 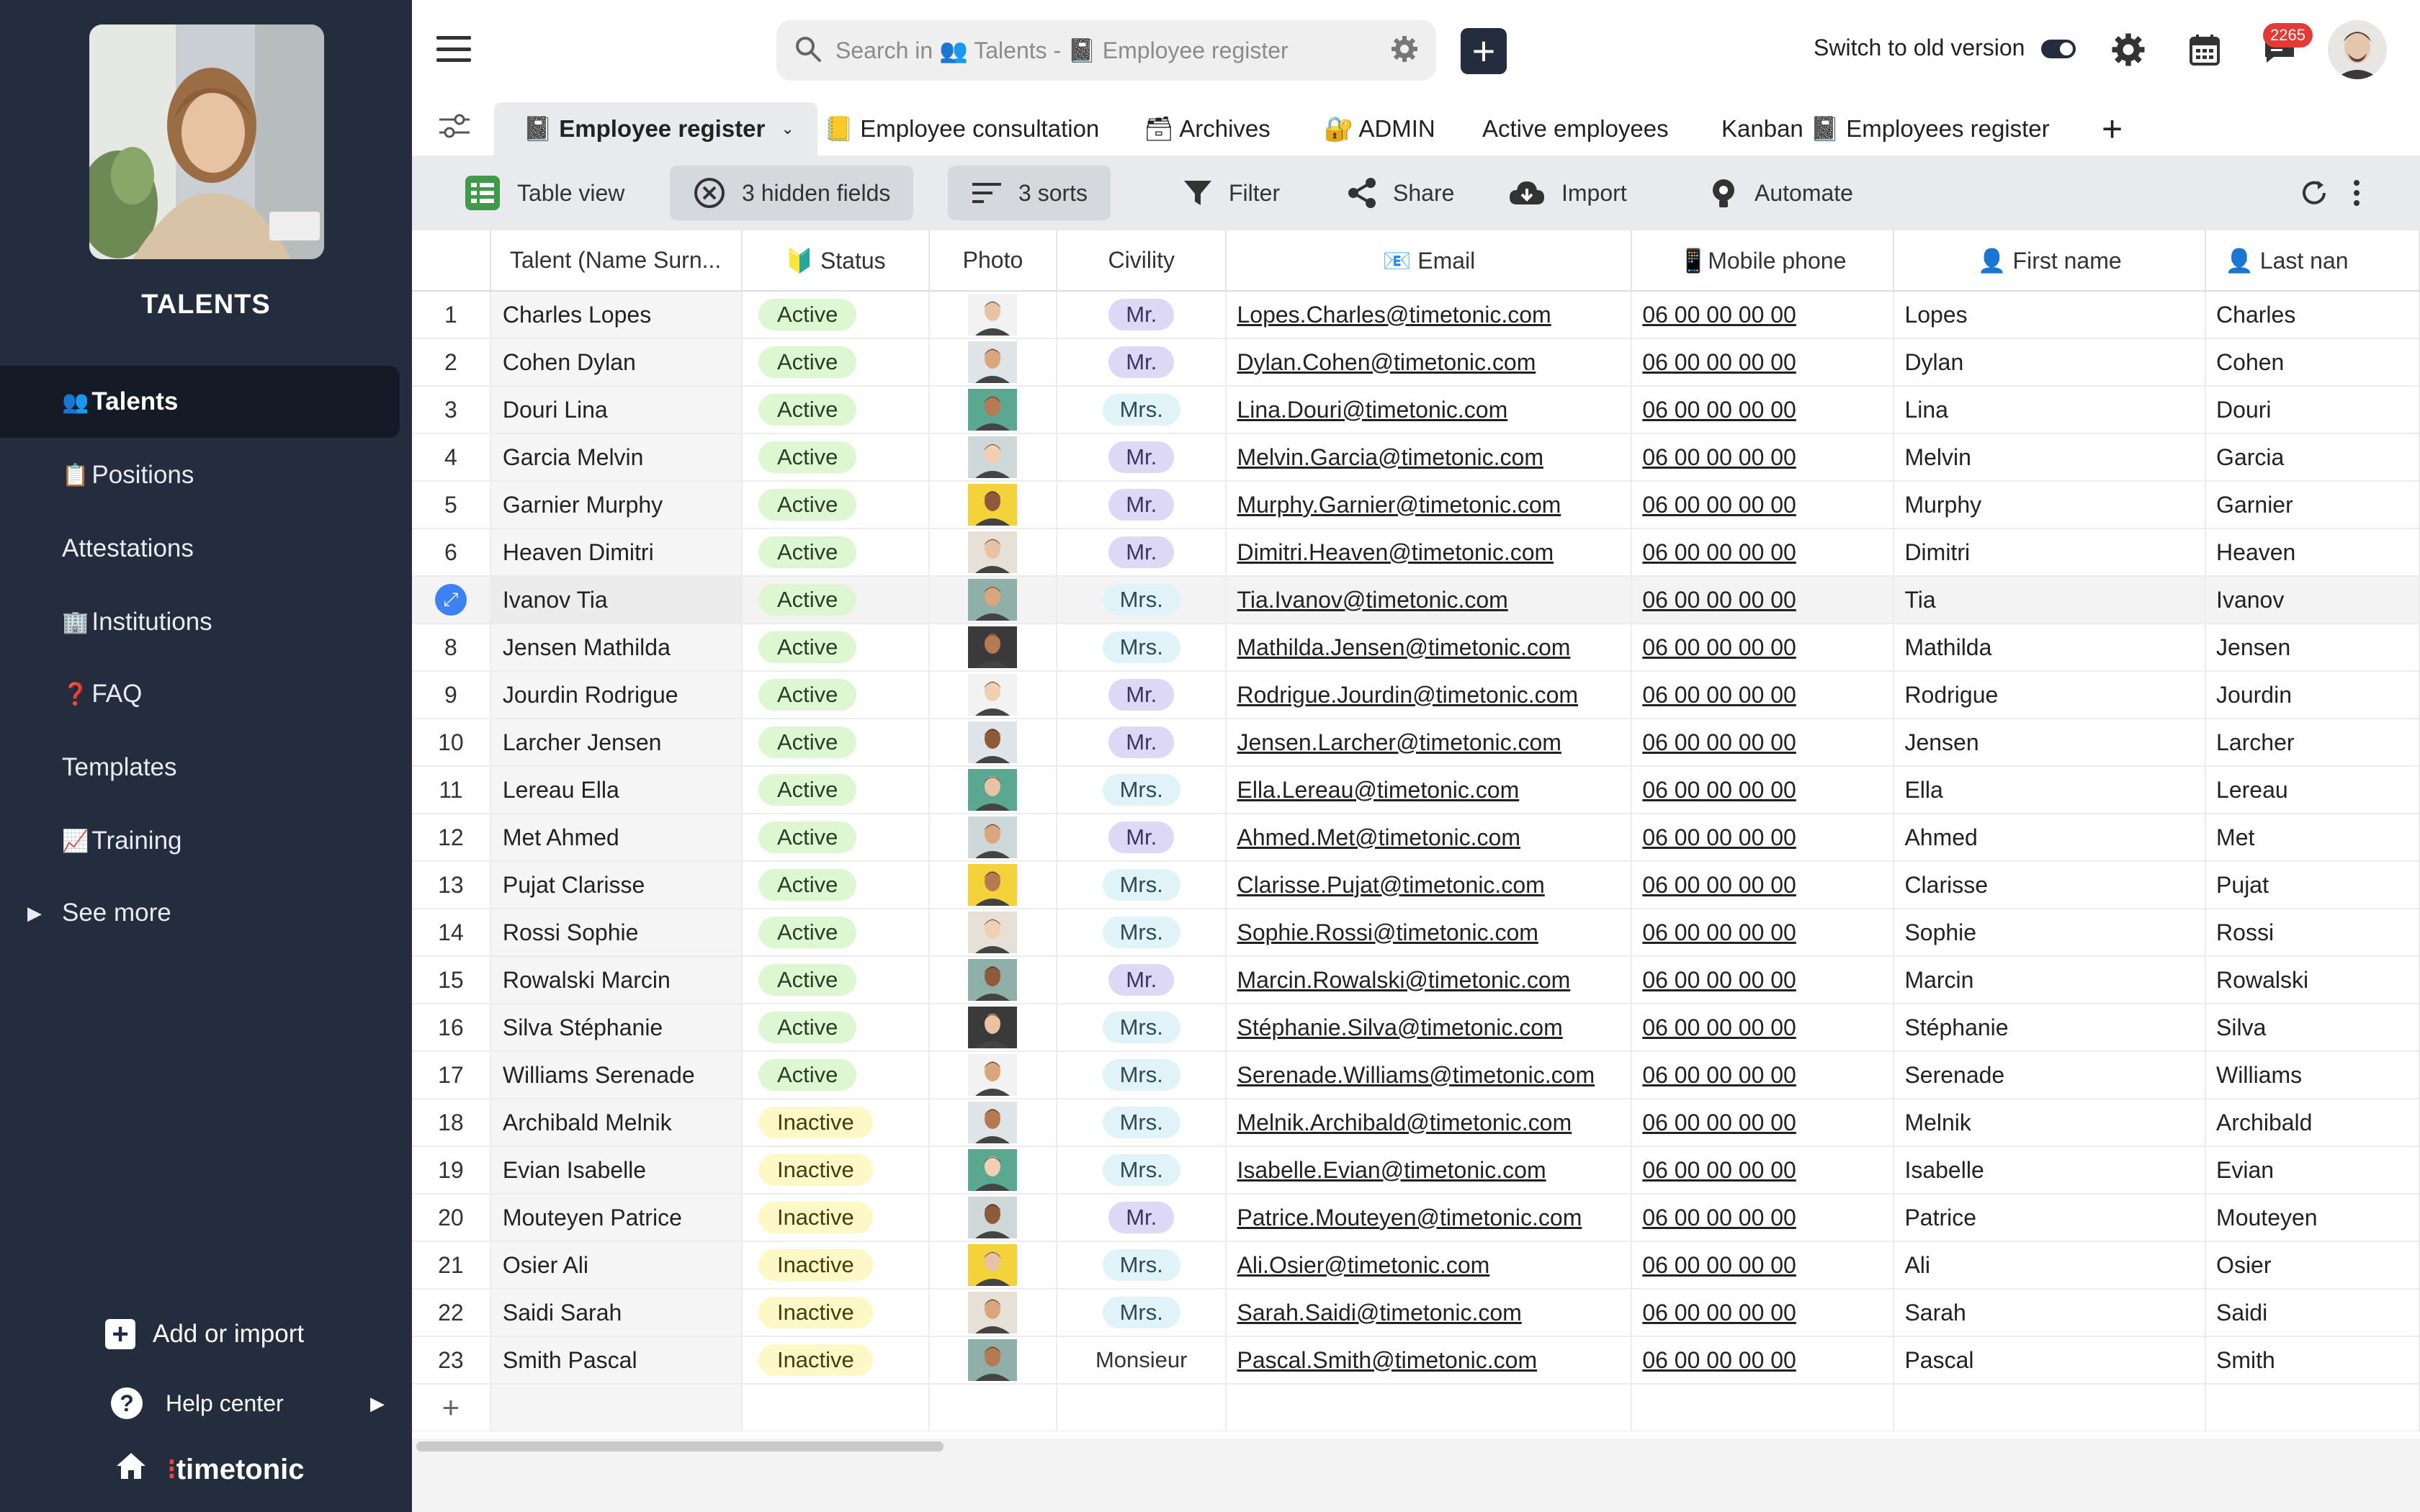 I want to click on chevron-down-icon: ⌄, so click(x=788, y=129).